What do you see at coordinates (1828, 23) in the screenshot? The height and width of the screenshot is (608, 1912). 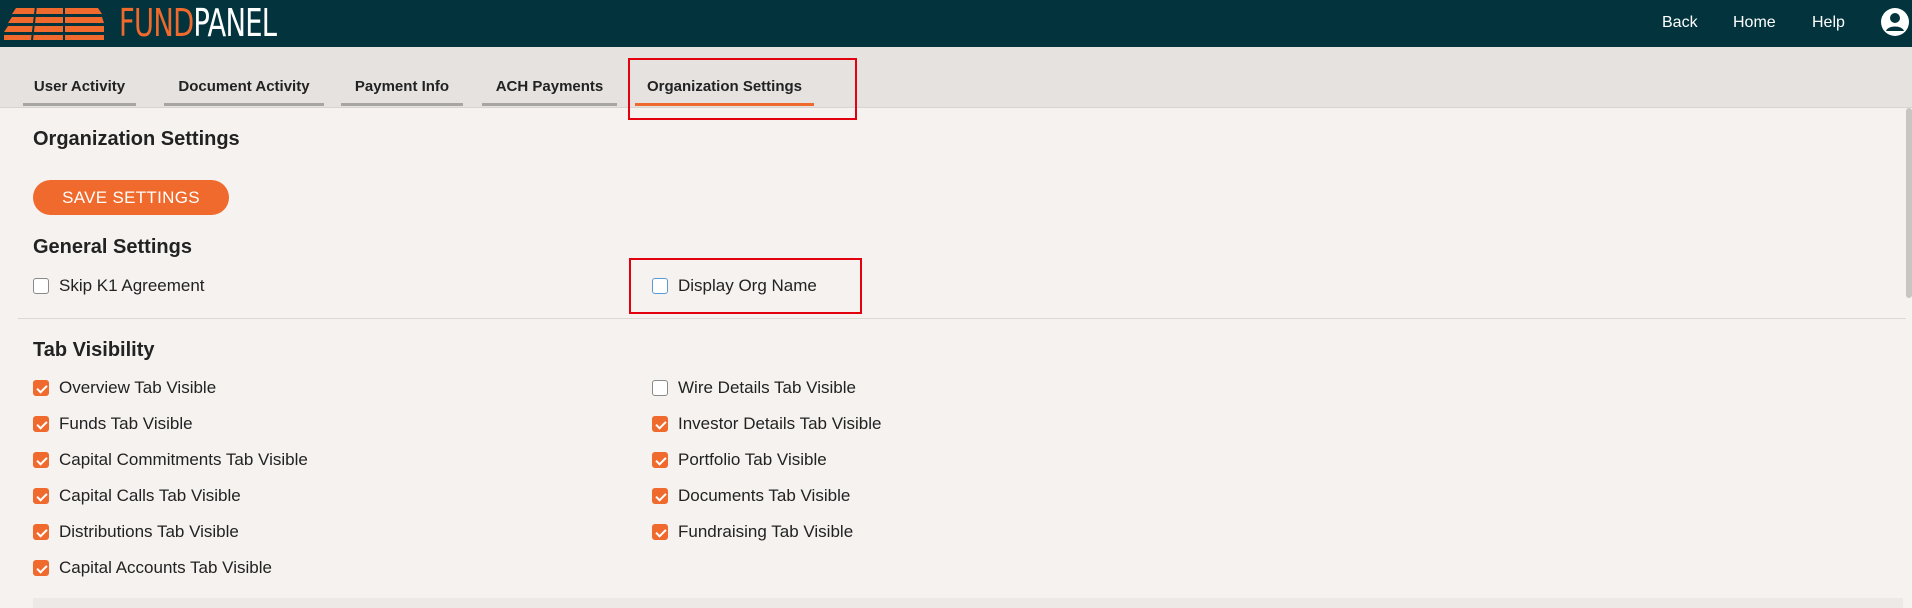 I see `help-link: Help` at bounding box center [1828, 23].